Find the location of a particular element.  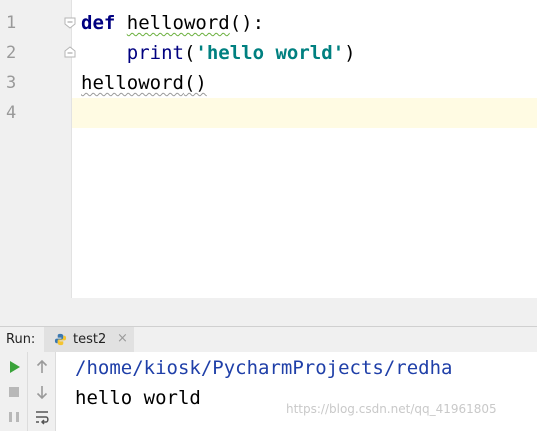

function-call: helloword is located at coordinates (132, 83).